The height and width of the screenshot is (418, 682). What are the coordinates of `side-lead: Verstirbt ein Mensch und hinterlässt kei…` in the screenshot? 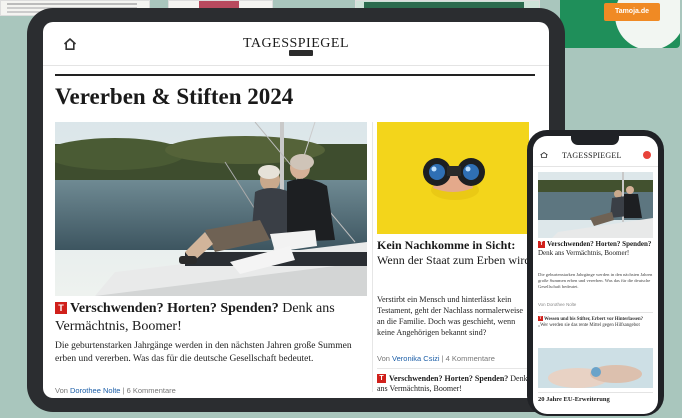 It's located at (450, 316).